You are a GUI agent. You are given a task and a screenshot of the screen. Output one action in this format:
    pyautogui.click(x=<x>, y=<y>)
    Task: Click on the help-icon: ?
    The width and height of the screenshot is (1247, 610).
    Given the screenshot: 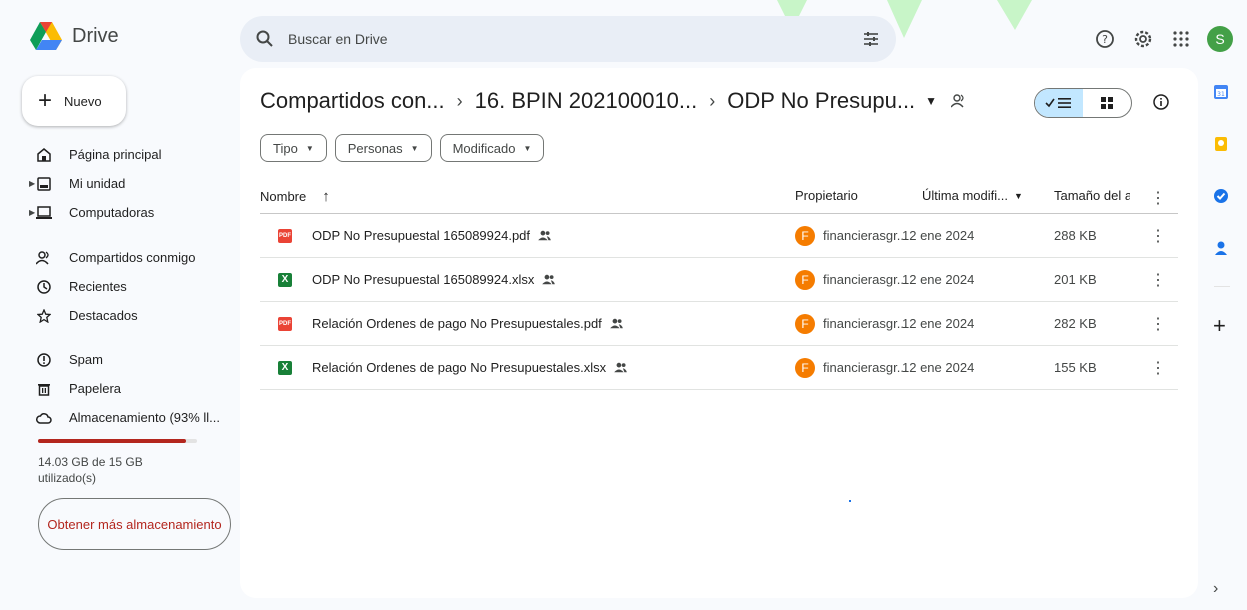 What is the action you would take?
    pyautogui.click(x=1105, y=39)
    